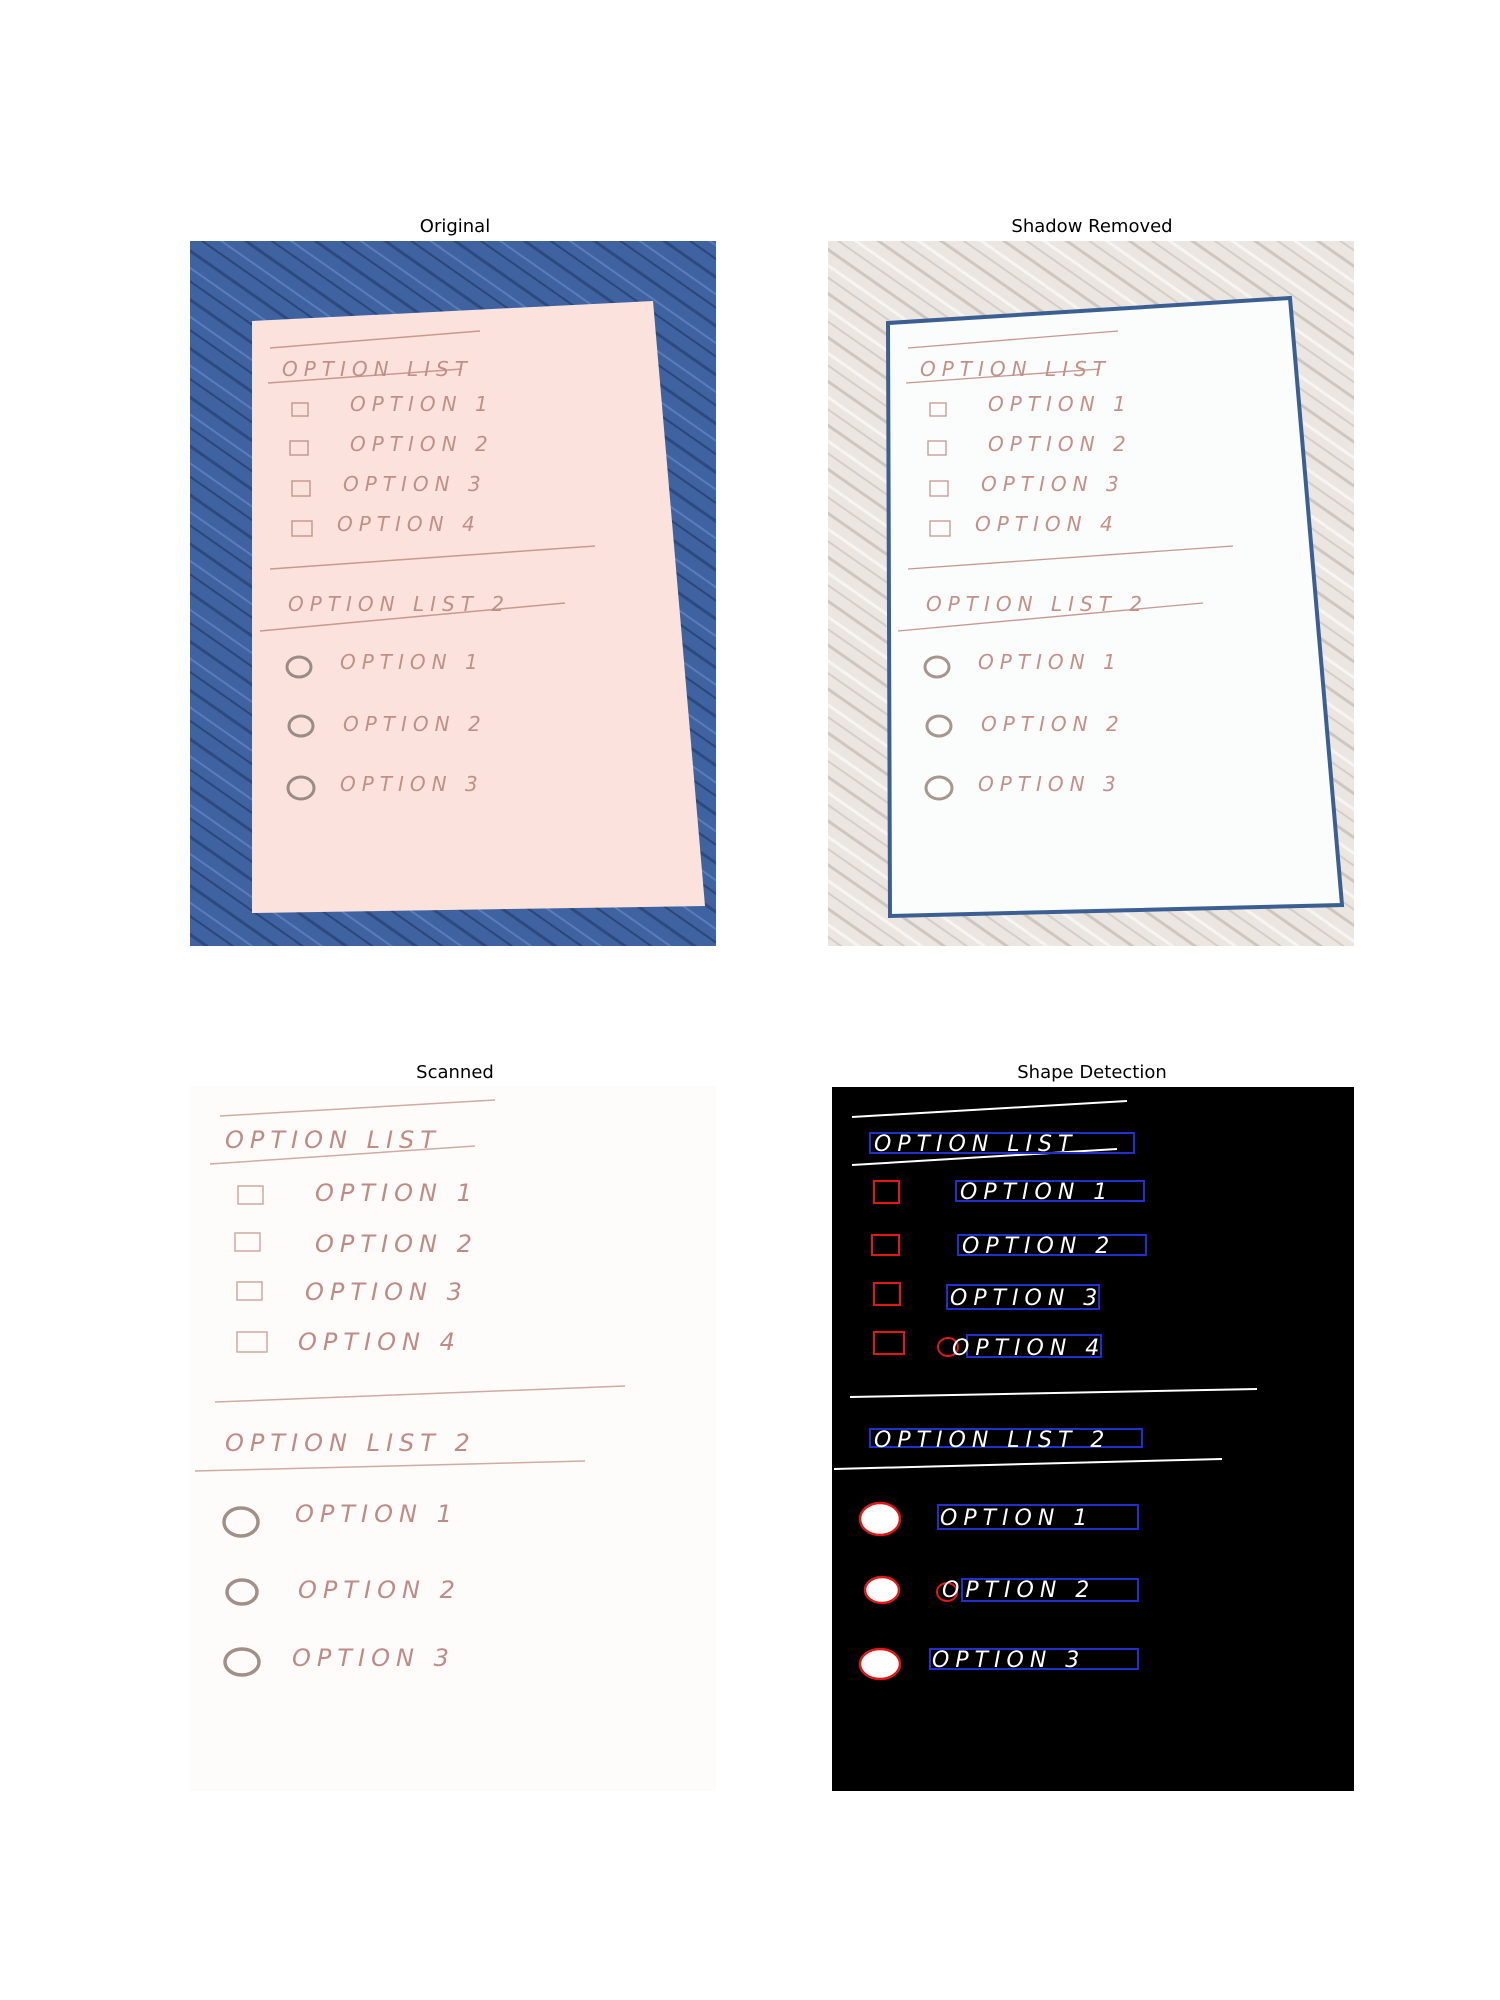 The width and height of the screenshot is (1500, 2000). What do you see at coordinates (386, 1292) in the screenshot?
I see `scan-l1-item3: OPTION 3` at bounding box center [386, 1292].